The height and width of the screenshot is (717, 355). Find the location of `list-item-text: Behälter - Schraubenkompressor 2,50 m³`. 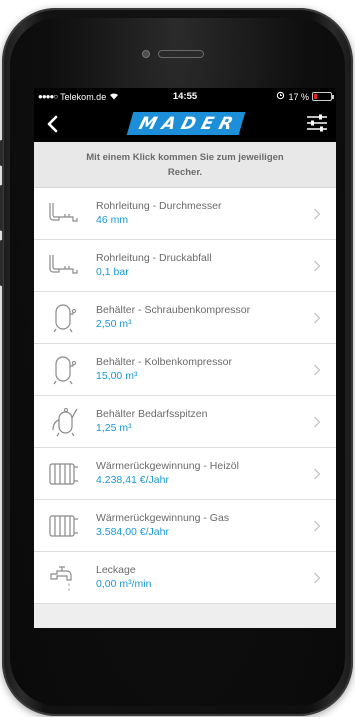

list-item-text: Behälter - Schraubenkompressor 2,50 m³ is located at coordinates (202, 317).